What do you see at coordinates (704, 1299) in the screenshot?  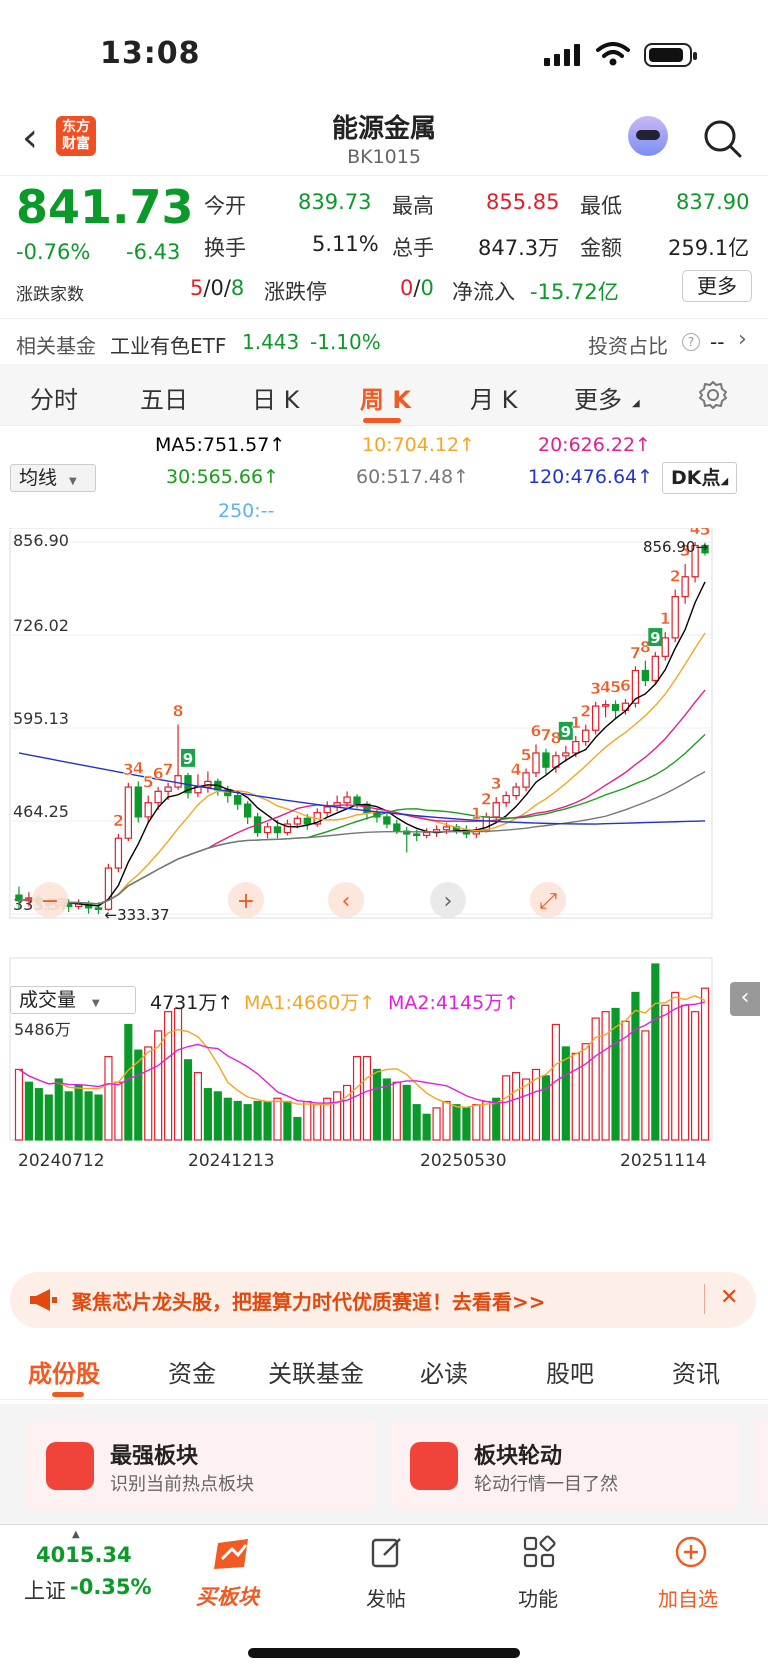 I see `promo-divider` at bounding box center [704, 1299].